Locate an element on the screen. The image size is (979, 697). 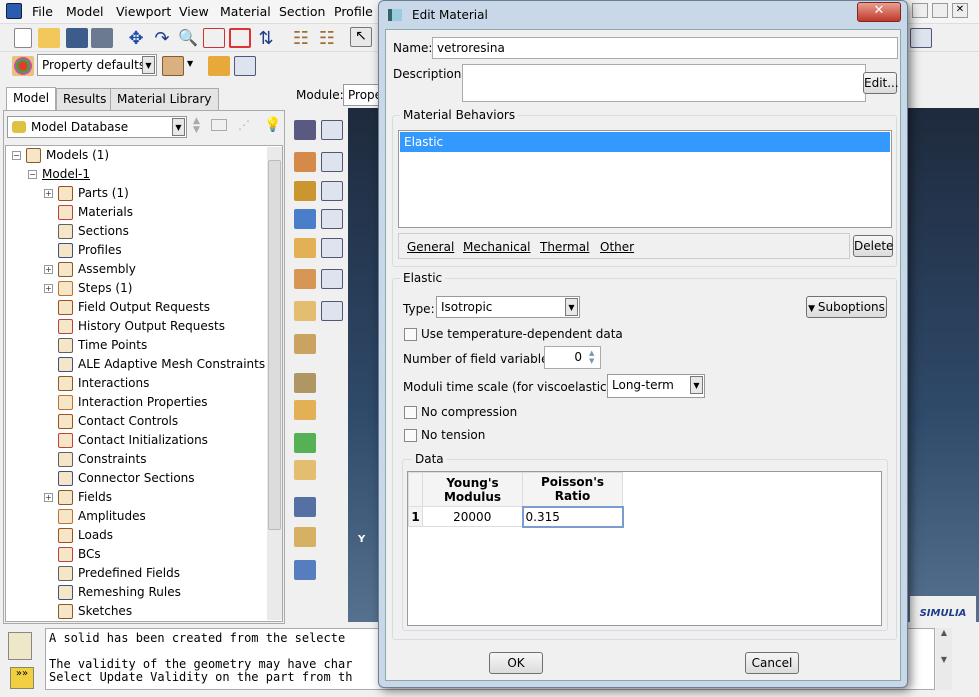
menu-thermal: Thermal is located at coordinates (564, 247).